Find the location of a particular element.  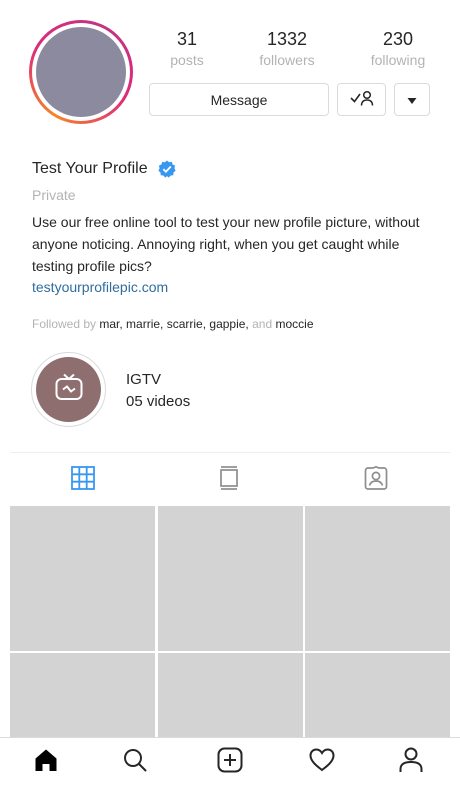

igtv-title: IGTV is located at coordinates (144, 379).